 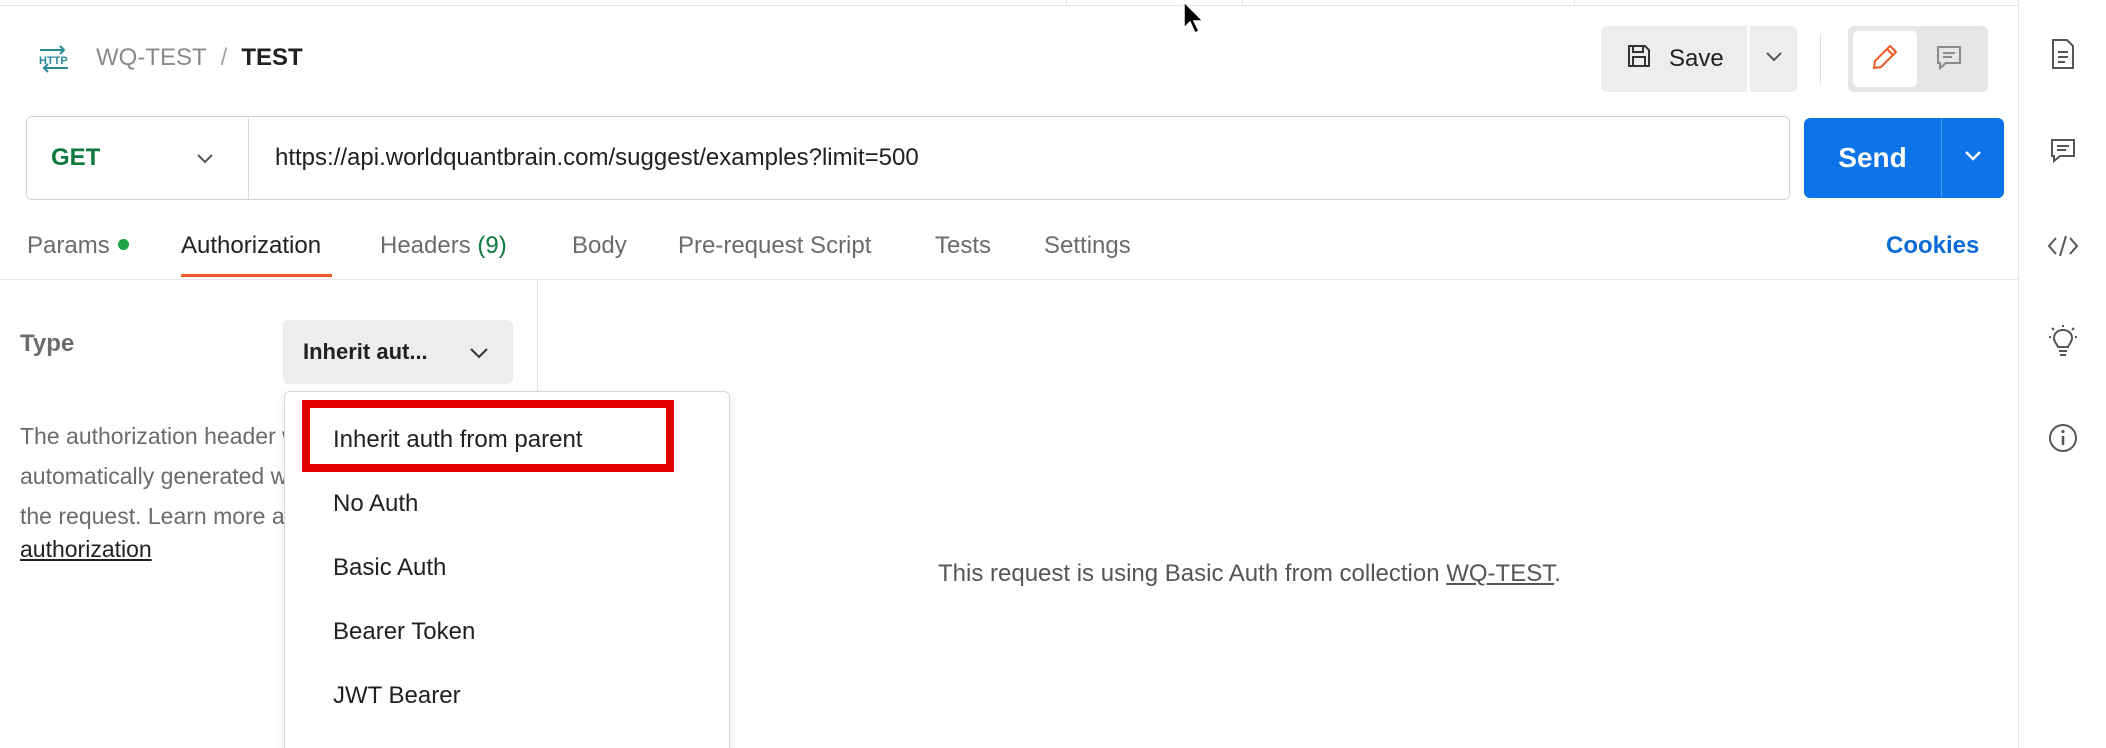 I want to click on option-no-auth: No Auth, so click(x=375, y=504).